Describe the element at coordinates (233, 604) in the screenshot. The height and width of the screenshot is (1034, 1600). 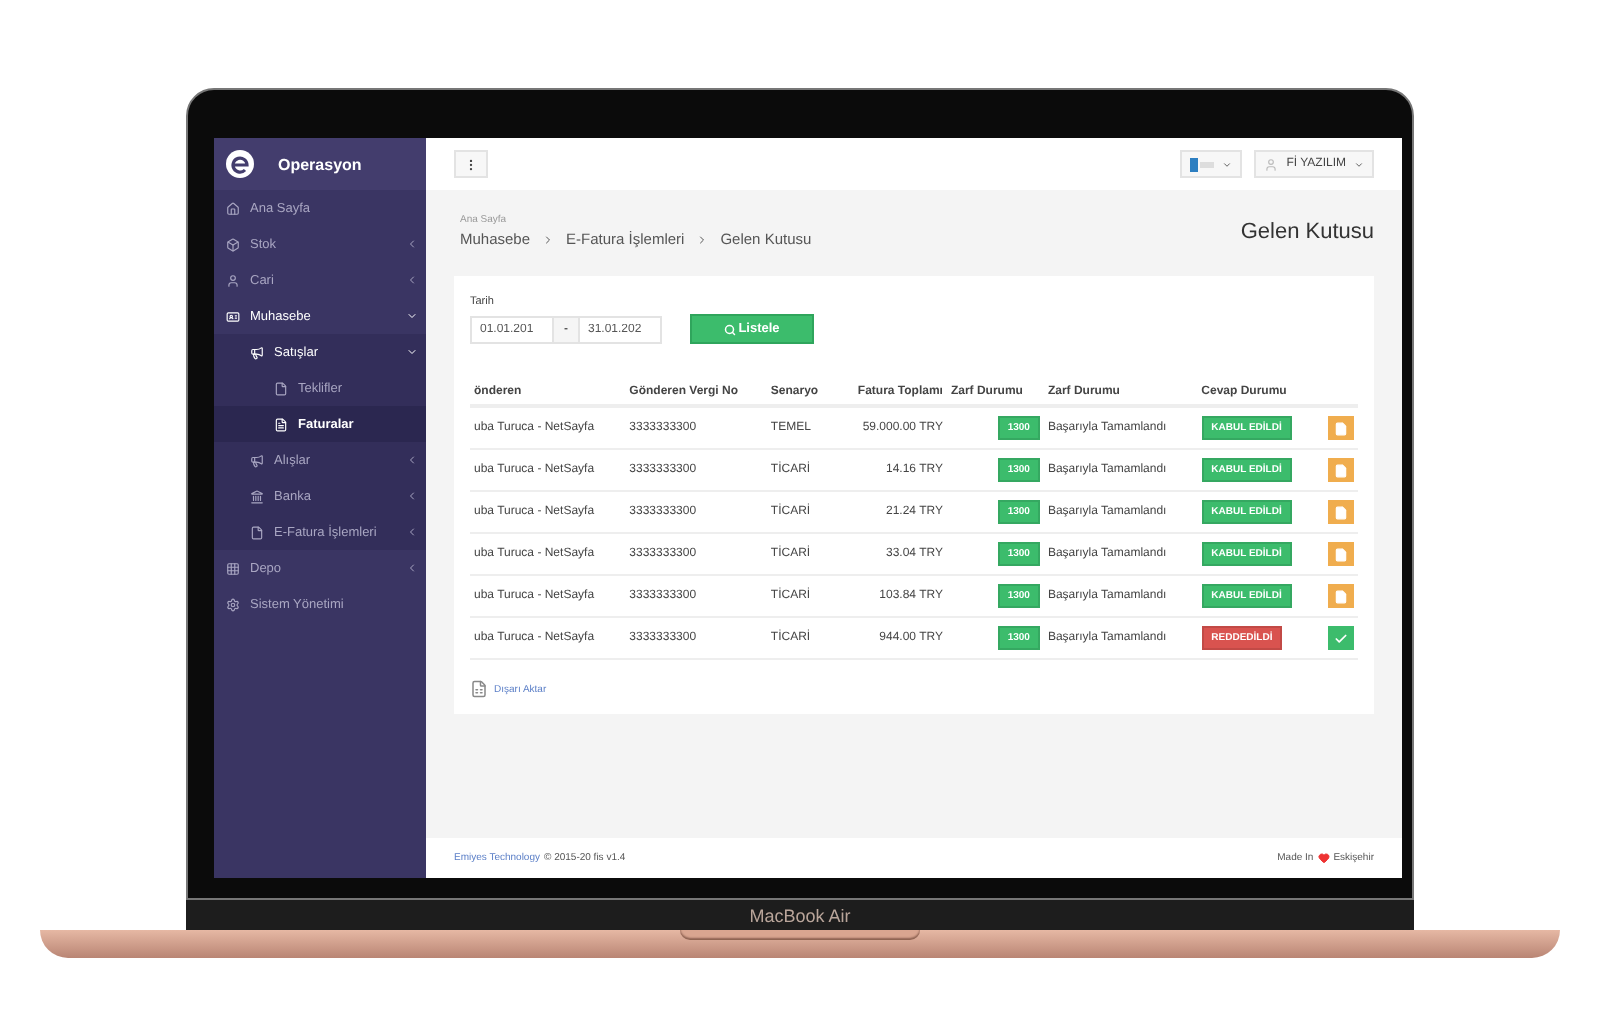
I see `settings-icon` at that location.